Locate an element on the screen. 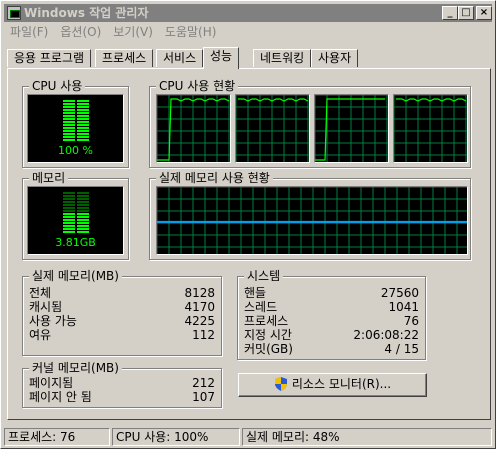  row-value: 4 / 15 is located at coordinates (401, 349).